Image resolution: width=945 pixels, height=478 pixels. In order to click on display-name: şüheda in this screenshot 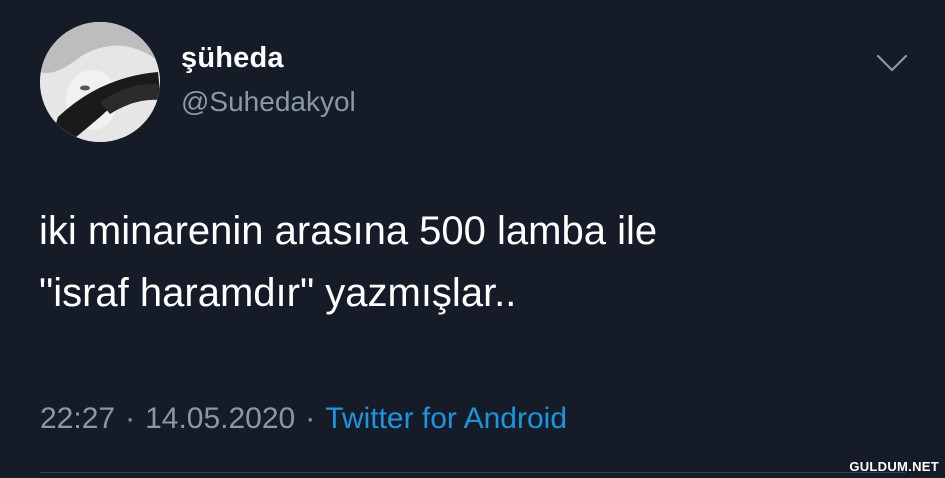, I will do `click(232, 58)`.